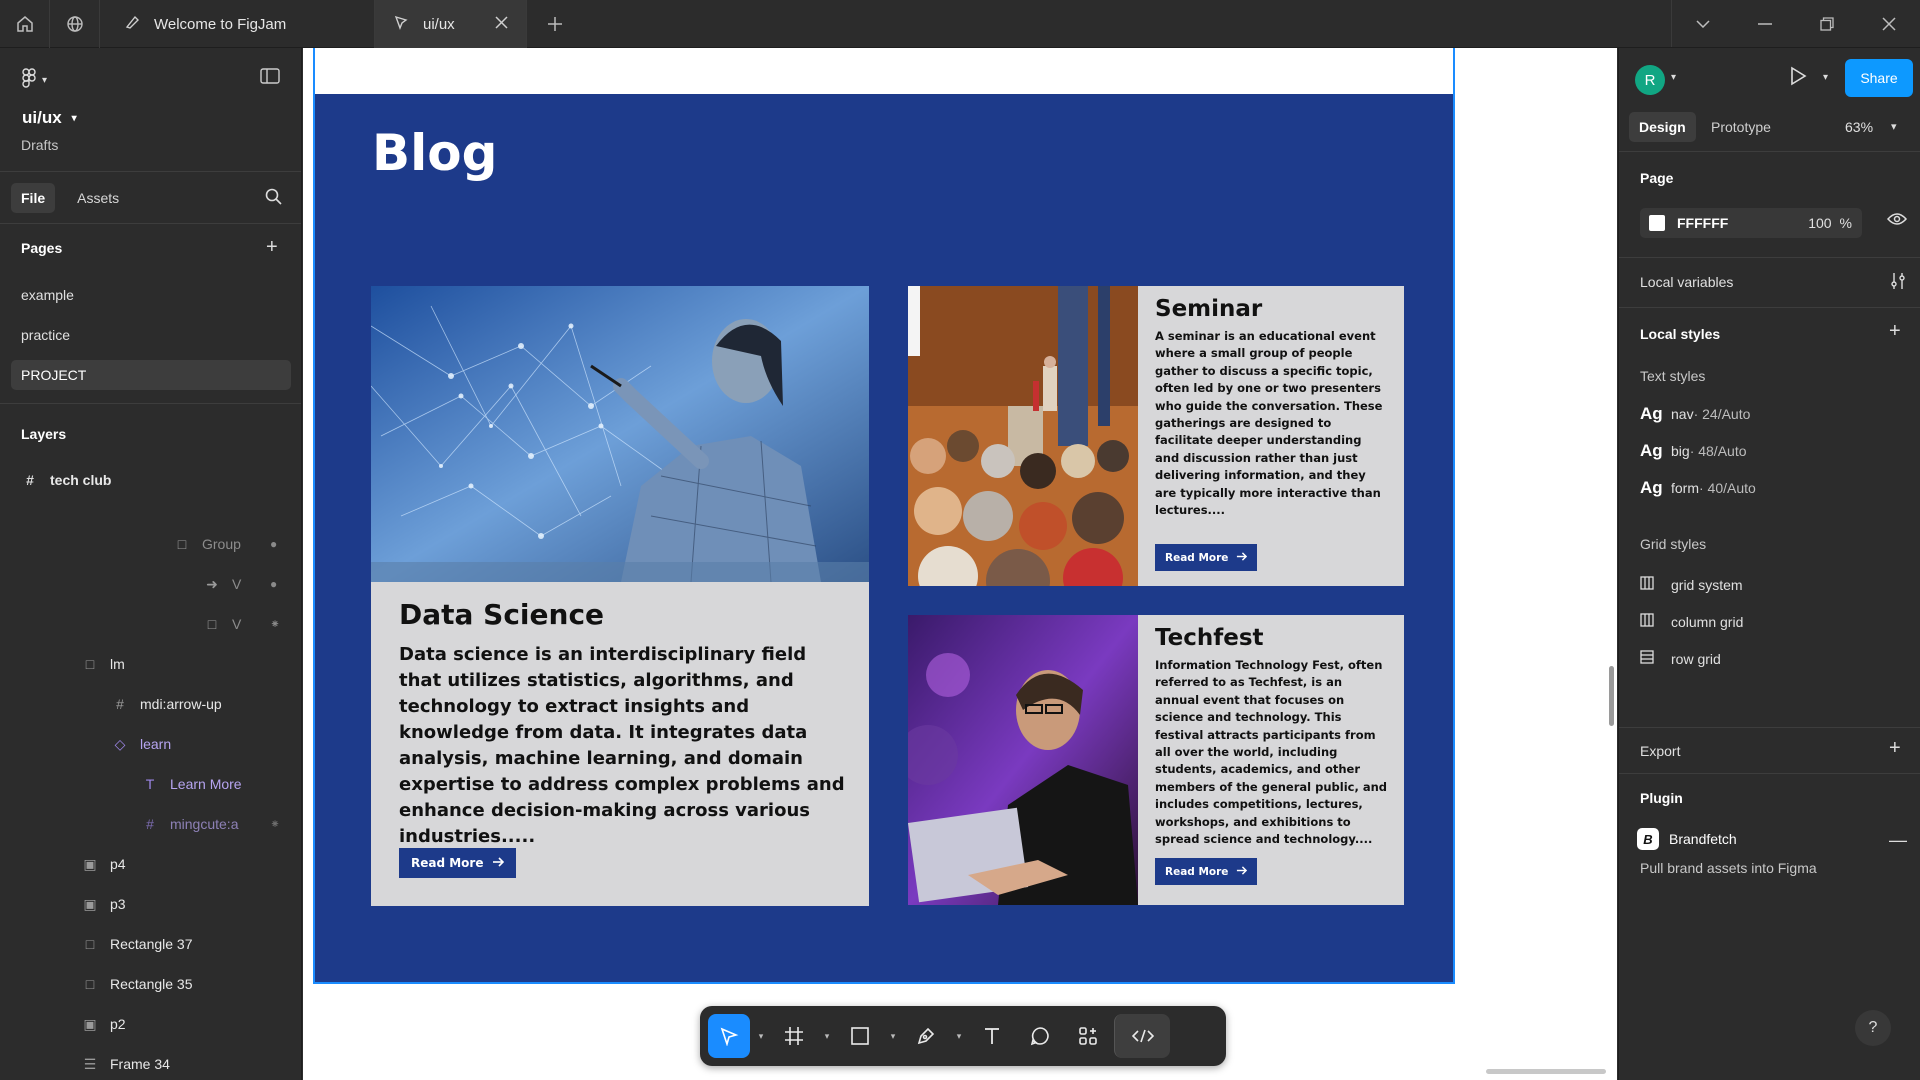  Describe the element at coordinates (1895, 748) in the screenshot. I see `add-export-icon: +` at that location.